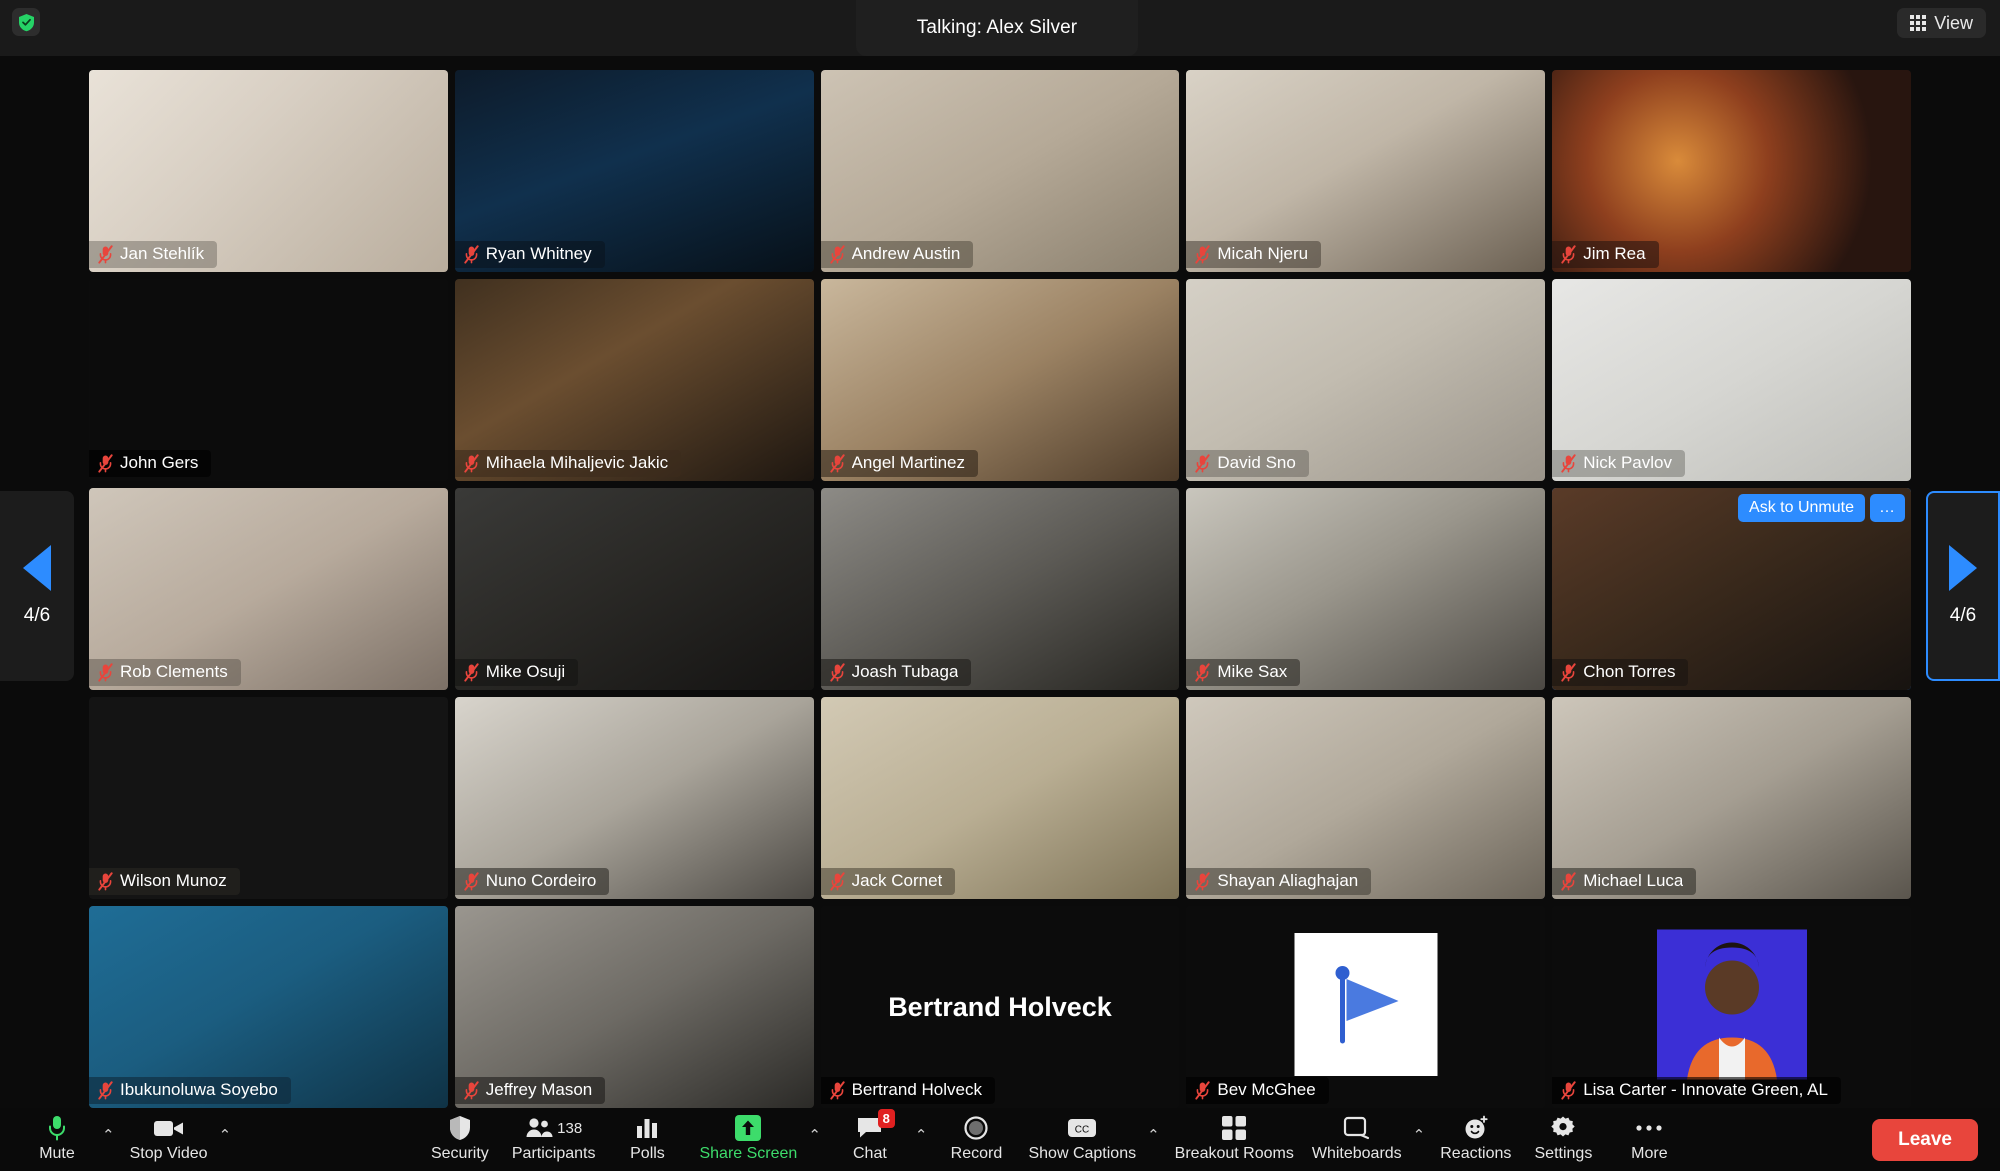  I want to click on participant-name-label: Jack Cornet, so click(888, 881).